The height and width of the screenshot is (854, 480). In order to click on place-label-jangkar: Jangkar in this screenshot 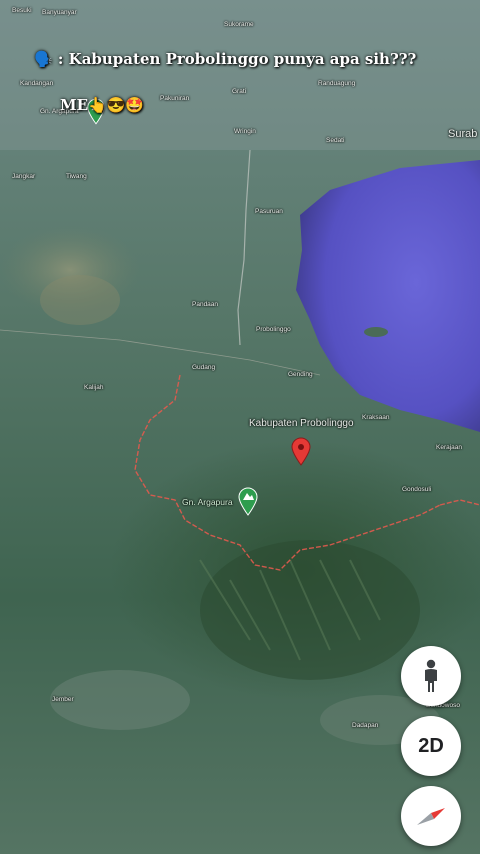, I will do `click(24, 176)`.